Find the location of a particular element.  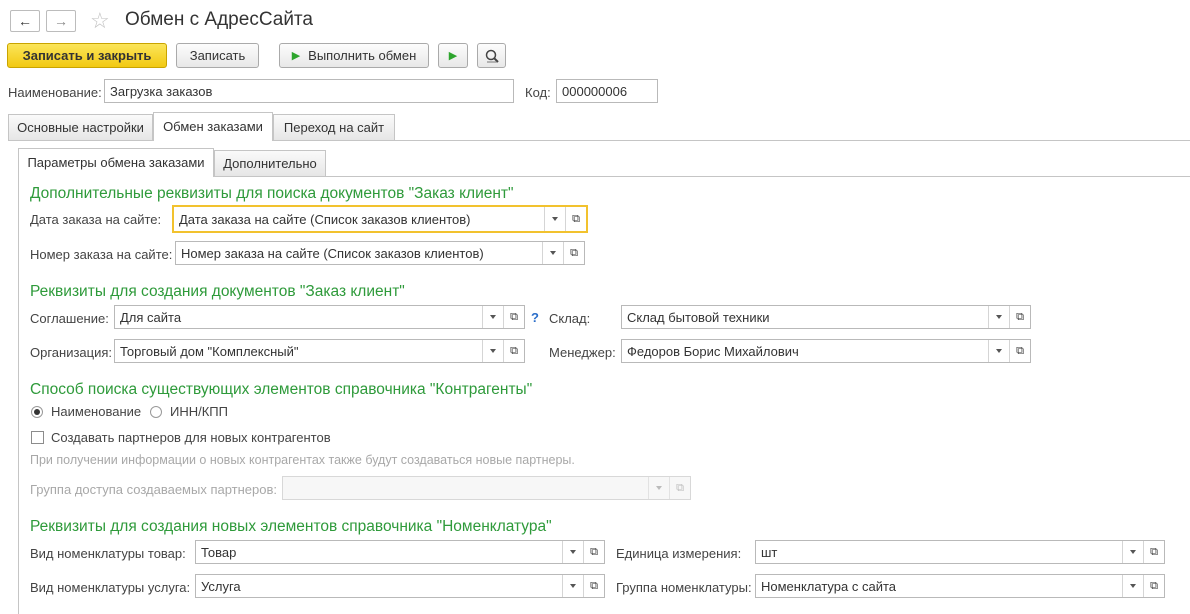

tab-main-settings: Основные настройки is located at coordinates (80, 127).